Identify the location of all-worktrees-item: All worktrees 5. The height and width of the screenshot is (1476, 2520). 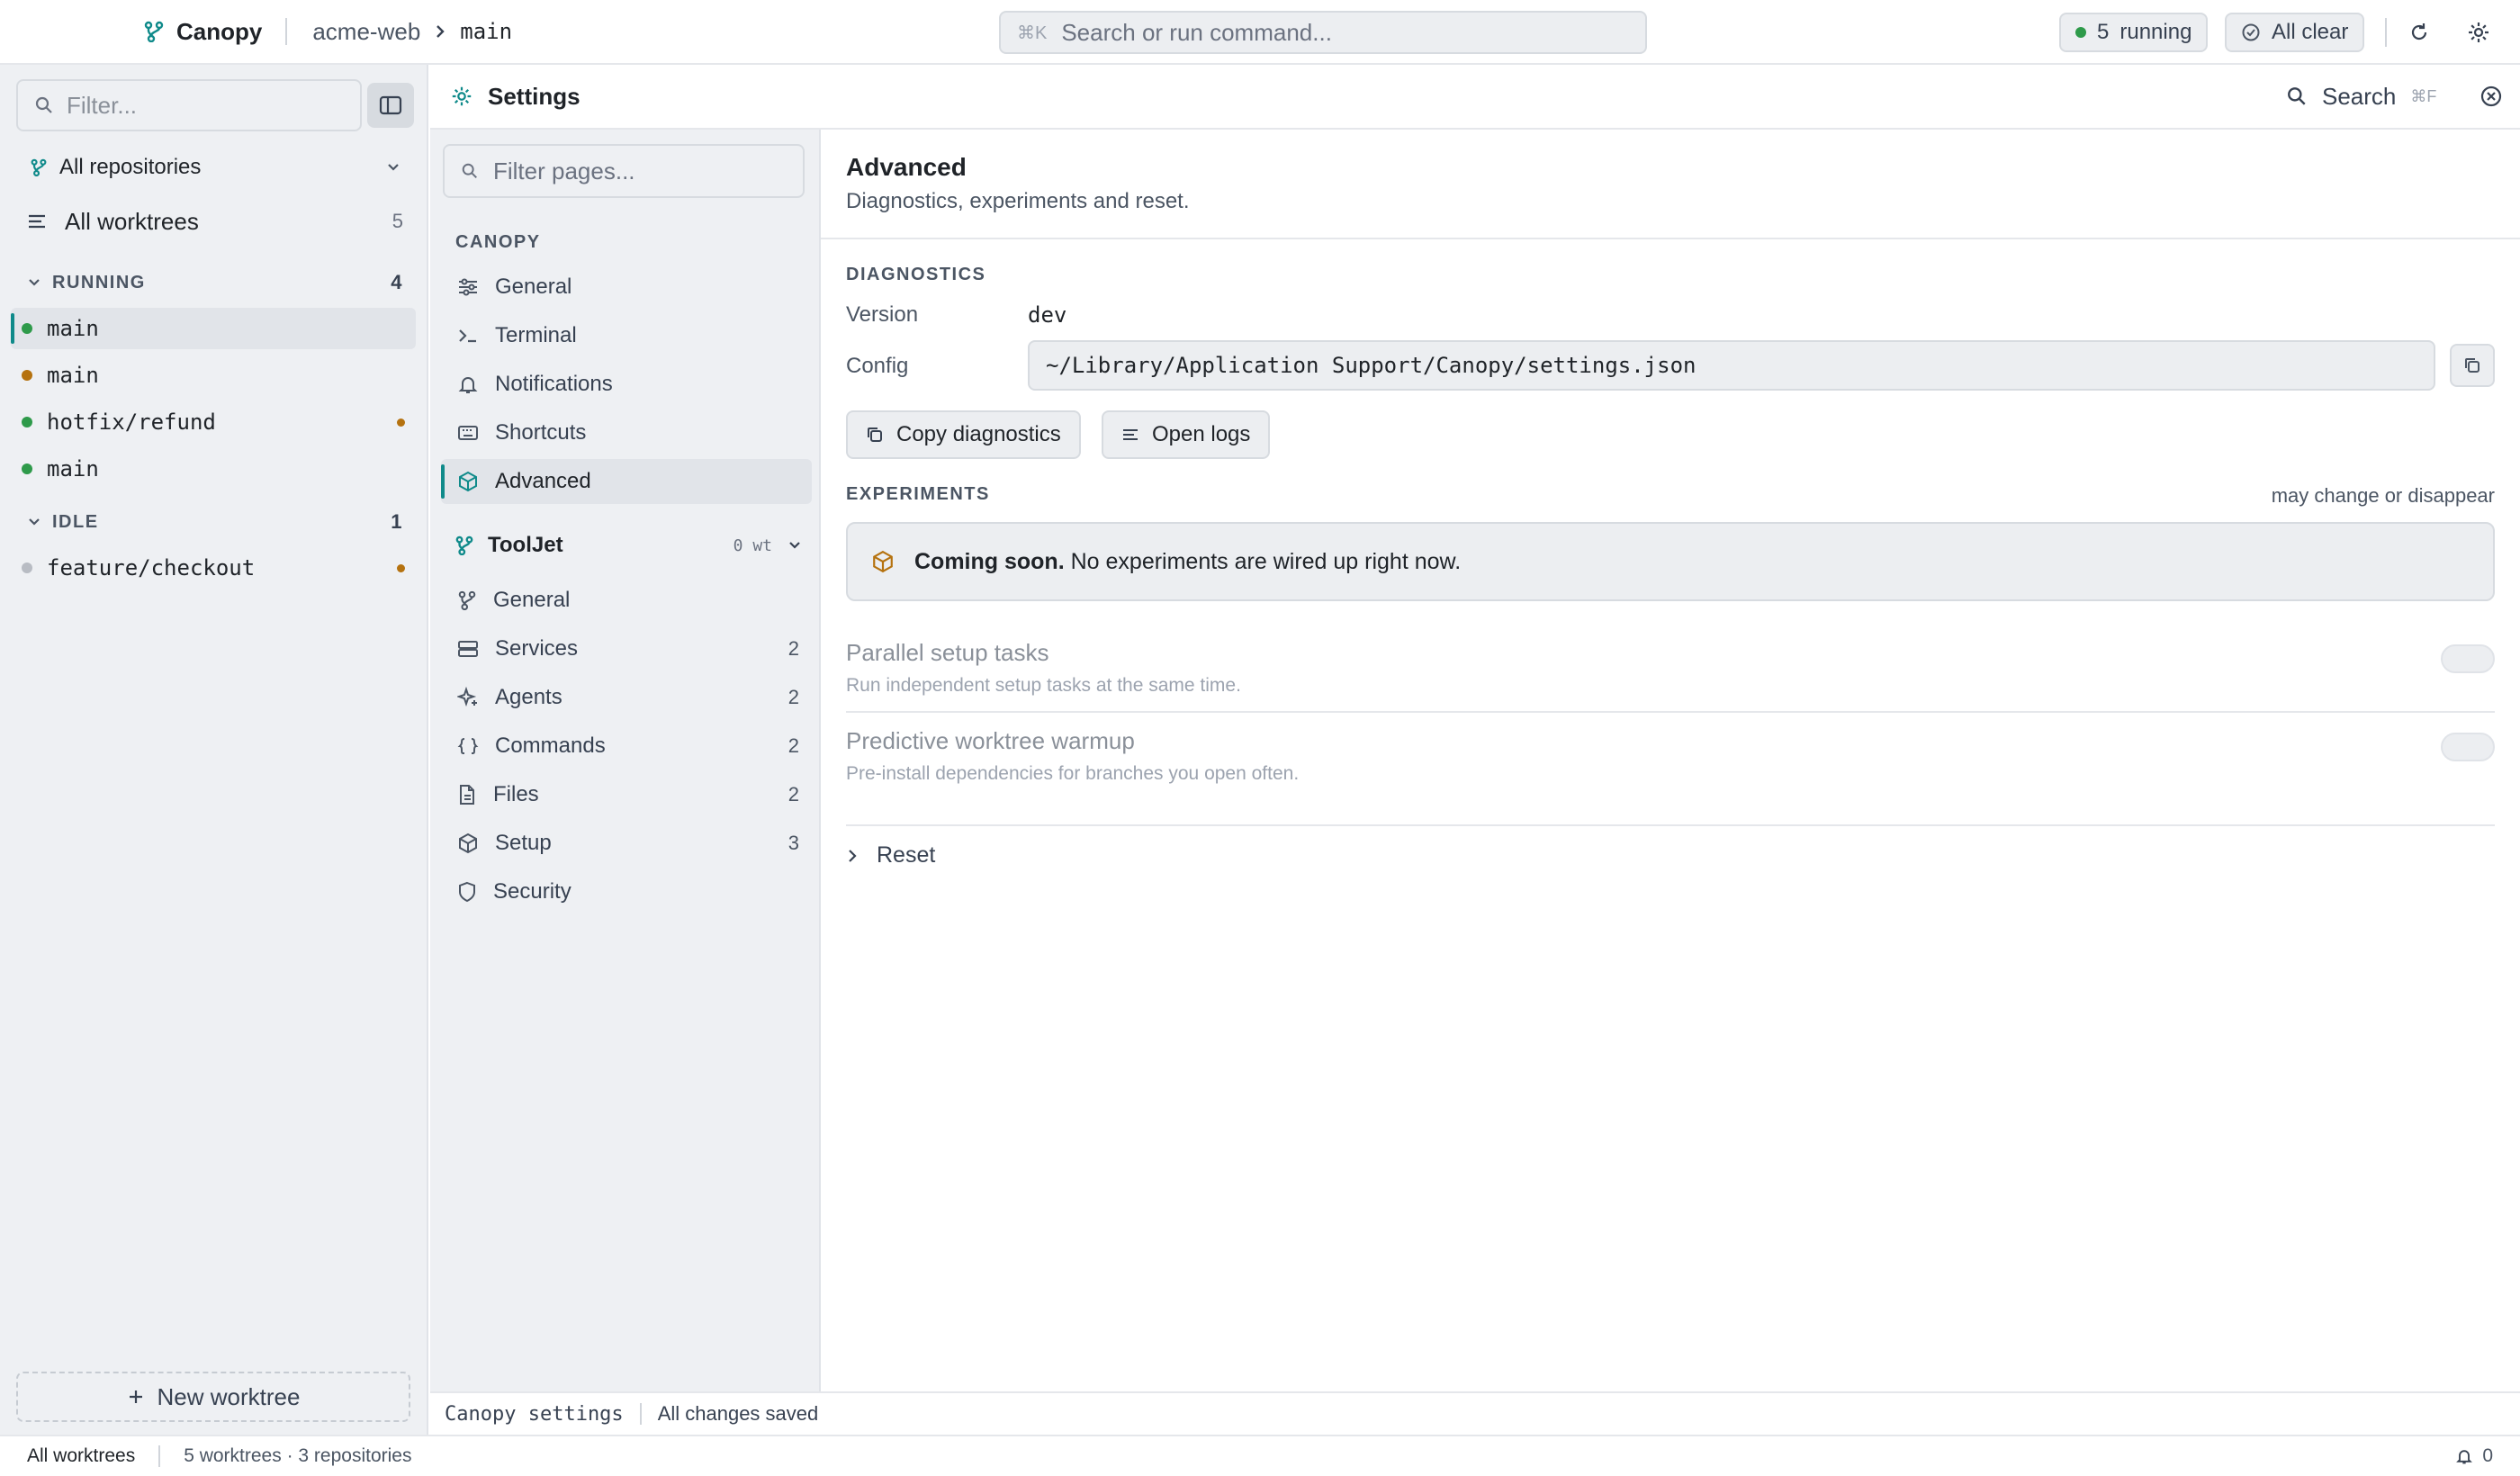
(215, 221).